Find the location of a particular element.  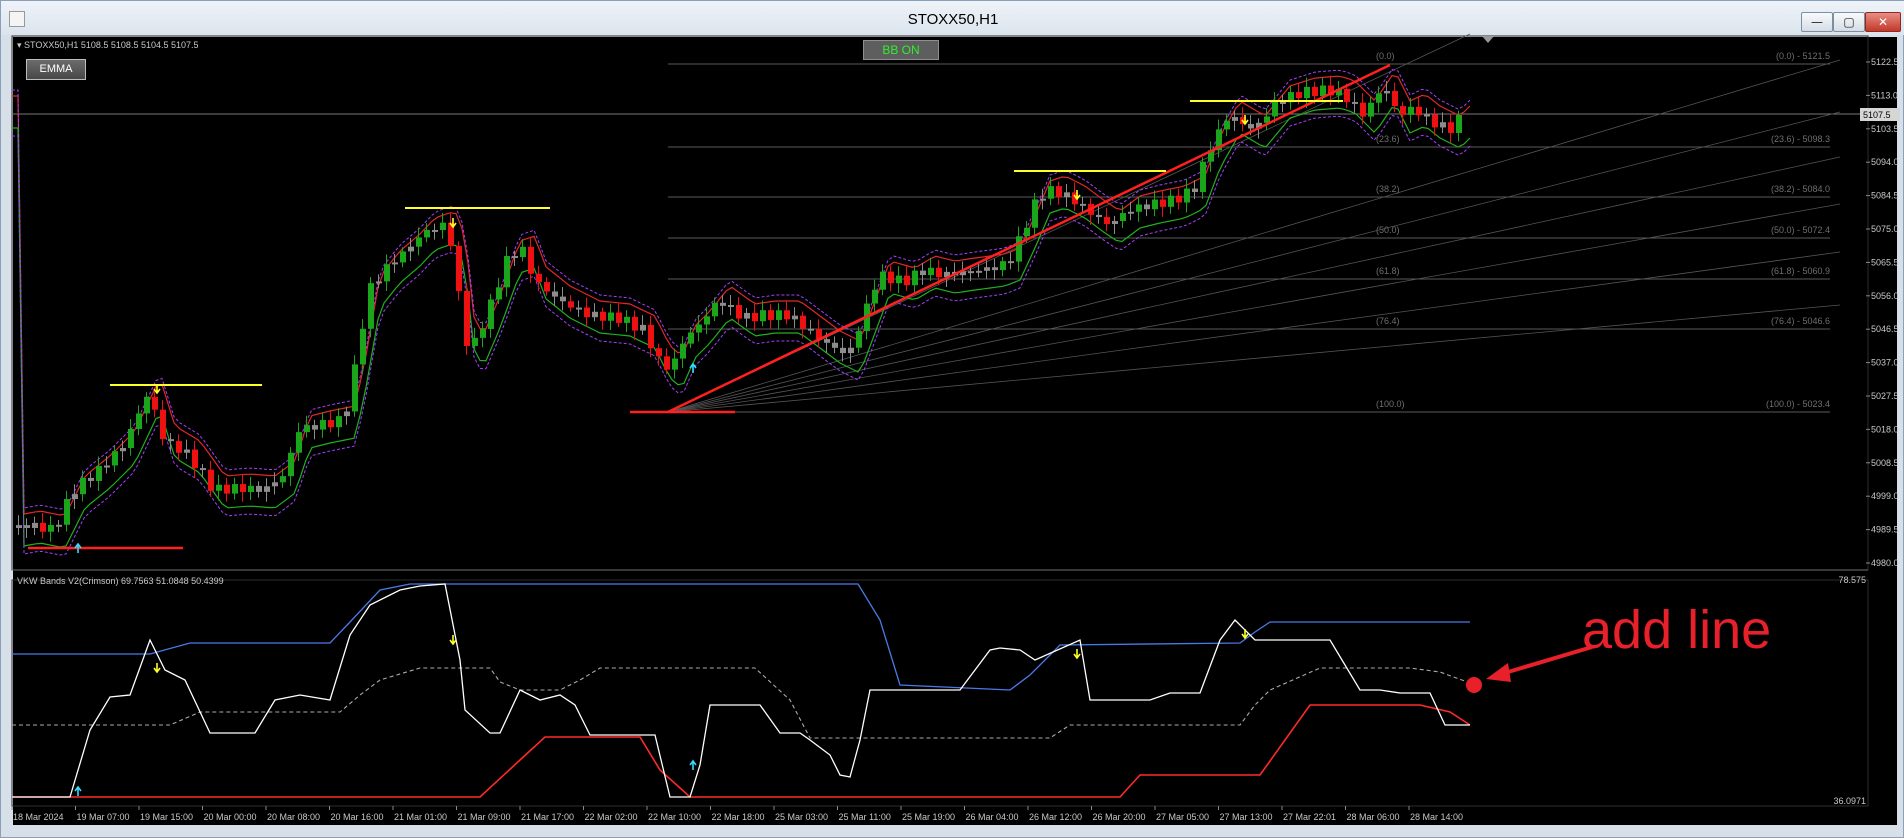

time-tick-label: 19 Mar 15:00 is located at coordinates (166, 817).